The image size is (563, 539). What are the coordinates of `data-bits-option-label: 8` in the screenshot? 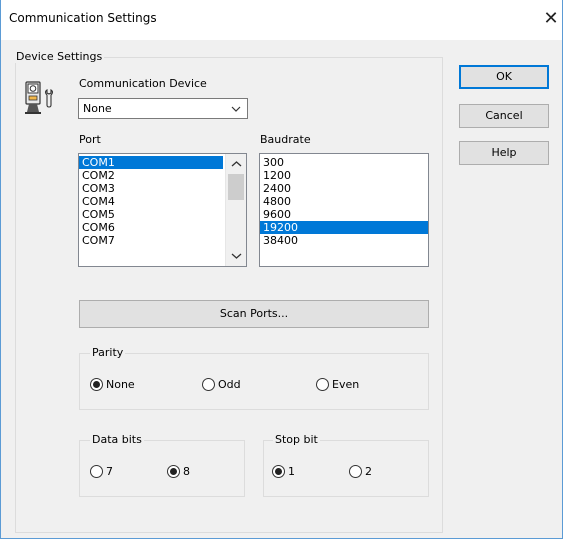 It's located at (186, 471).